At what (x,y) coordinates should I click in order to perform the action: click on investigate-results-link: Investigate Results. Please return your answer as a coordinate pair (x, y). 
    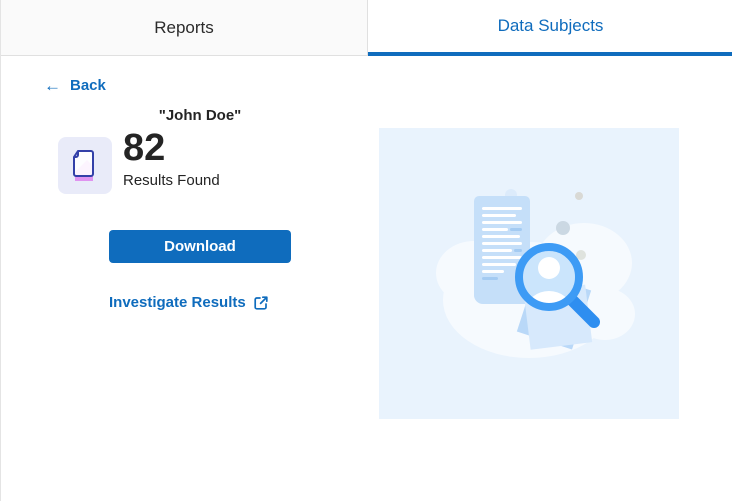
    Looking at the image, I should click on (189, 302).